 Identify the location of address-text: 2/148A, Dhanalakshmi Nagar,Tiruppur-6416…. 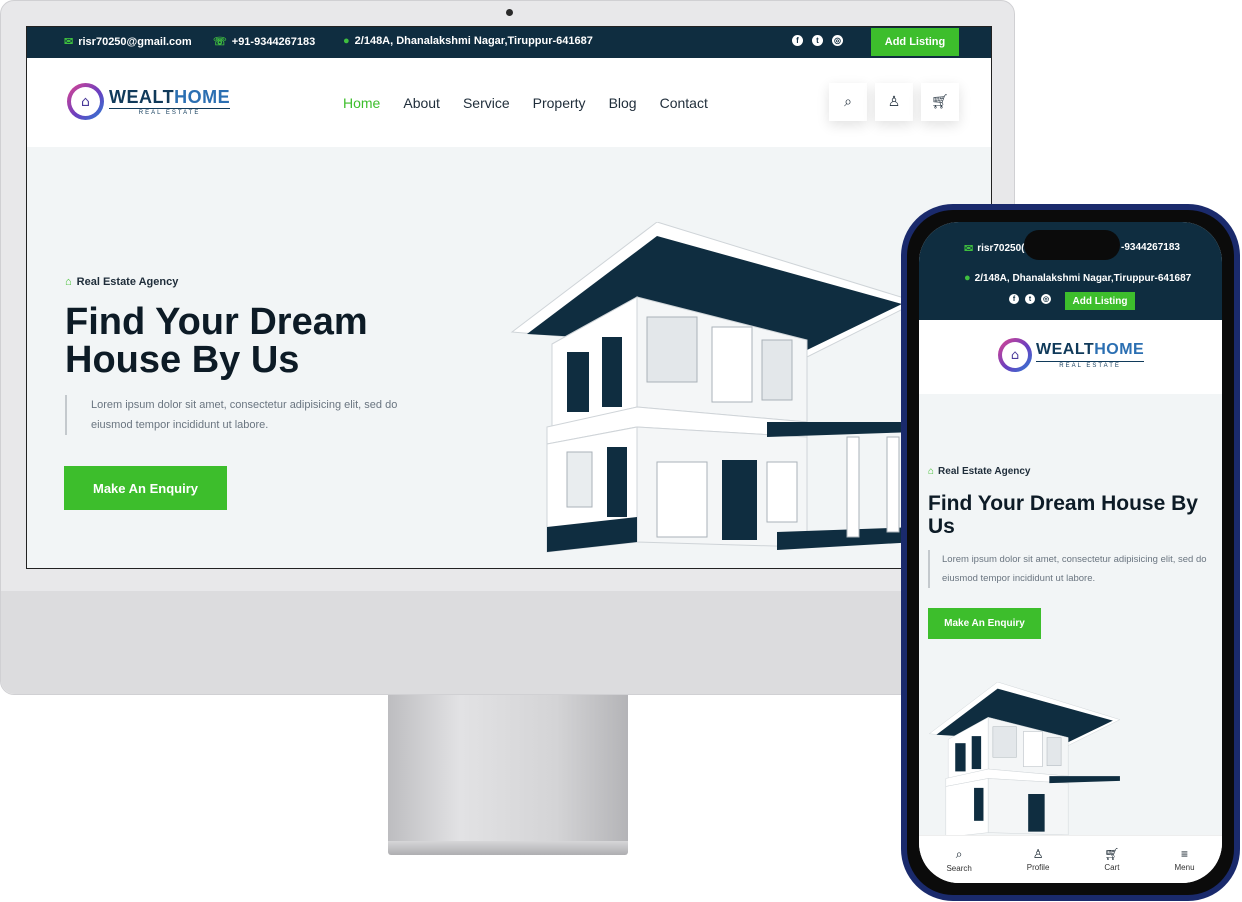
(473, 41).